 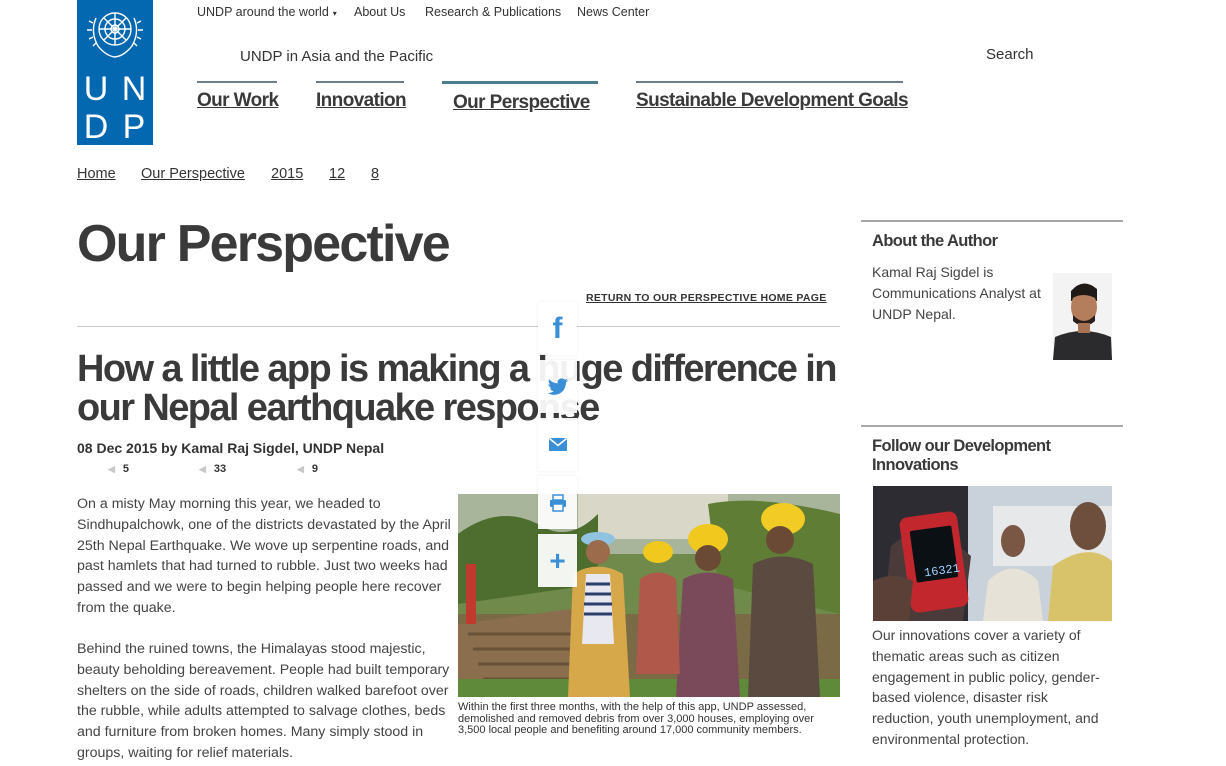 I want to click on logo-letter-n: N, so click(x=134, y=89).